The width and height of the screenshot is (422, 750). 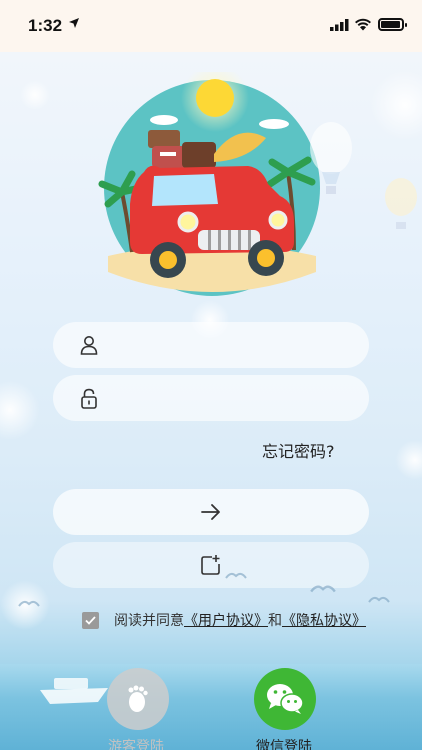 What do you see at coordinates (89, 345) in the screenshot?
I see `user-icon` at bounding box center [89, 345].